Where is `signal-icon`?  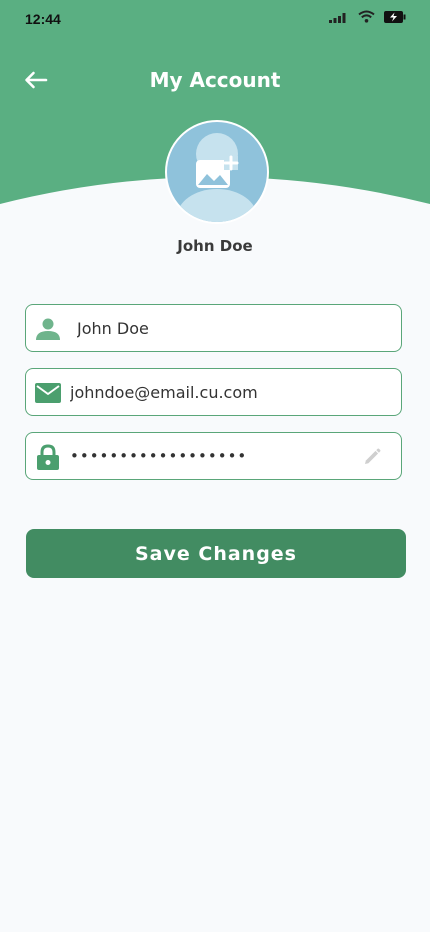
signal-icon is located at coordinates (337, 17).